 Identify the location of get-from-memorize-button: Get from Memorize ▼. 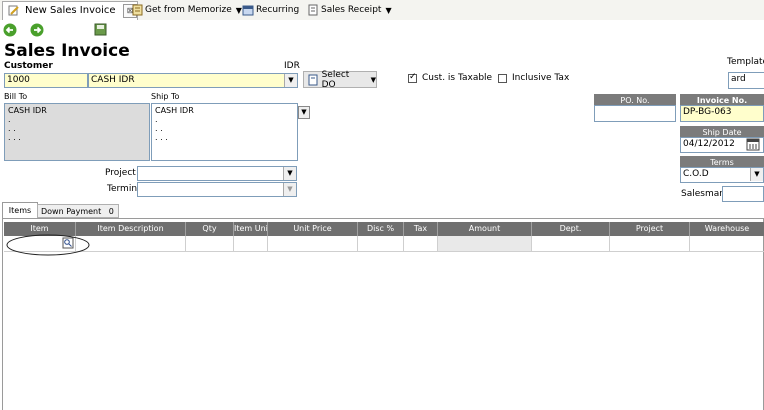
(187, 10).